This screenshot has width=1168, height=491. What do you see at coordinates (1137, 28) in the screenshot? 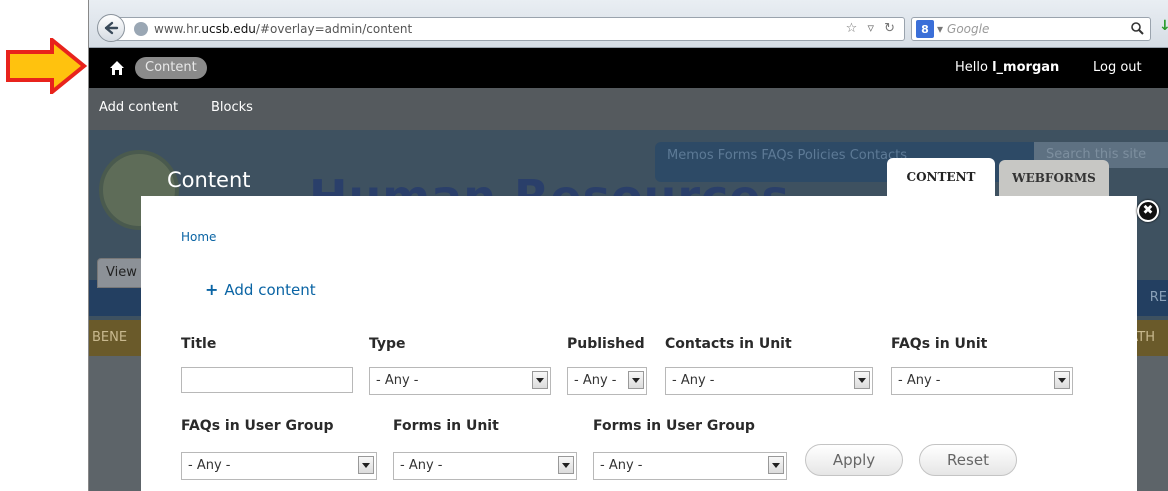
I see `magnifier-icon` at bounding box center [1137, 28].